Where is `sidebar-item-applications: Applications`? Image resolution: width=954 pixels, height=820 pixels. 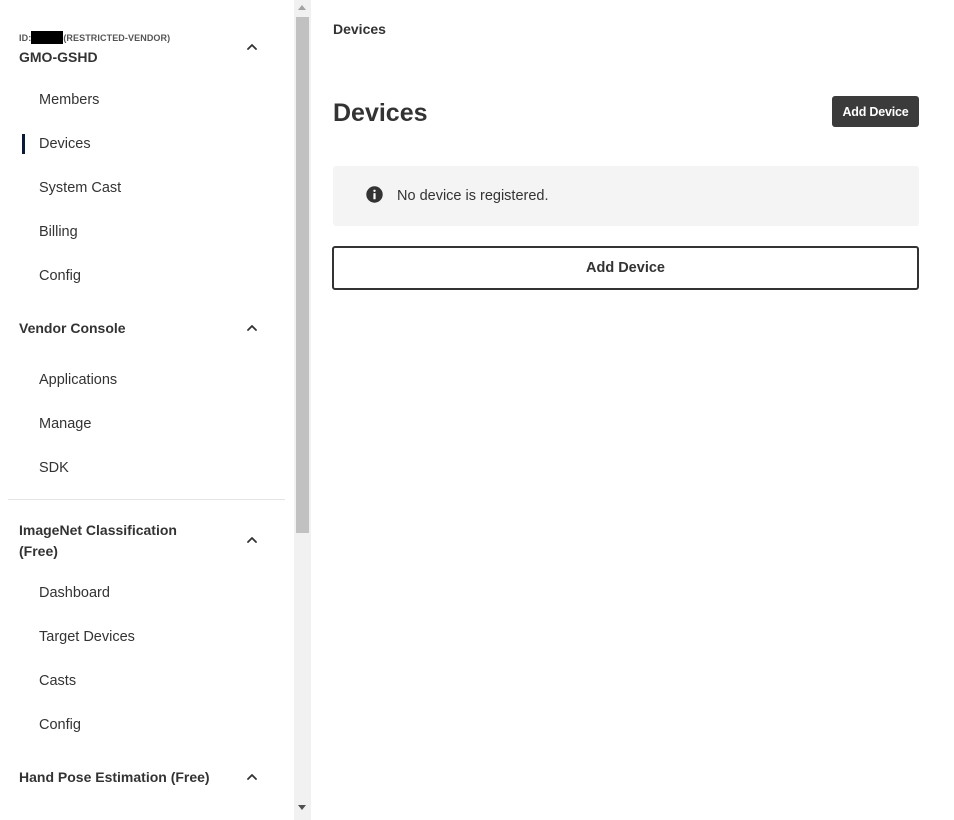
sidebar-item-applications: Applications is located at coordinates (78, 380).